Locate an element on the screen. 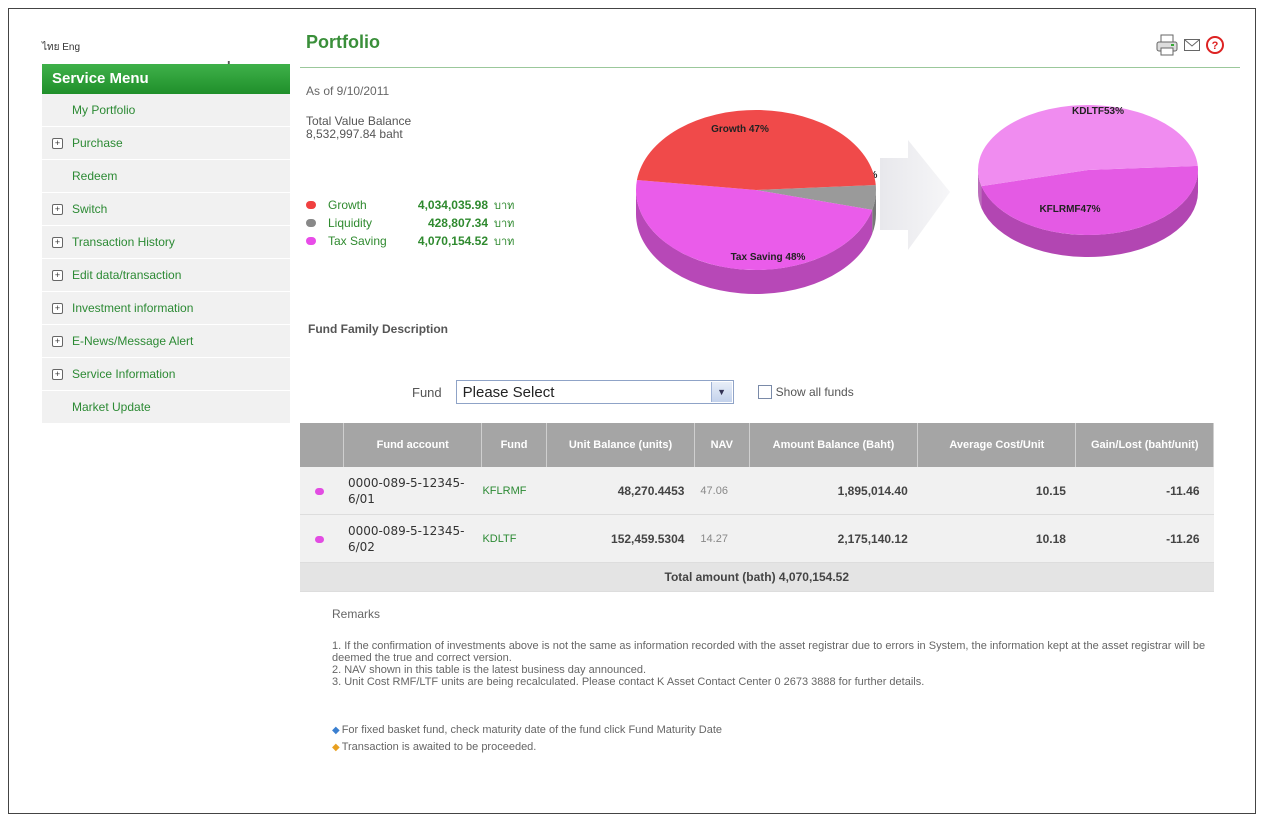  sidebar-item-label: Transaction History is located at coordinates (123, 242).